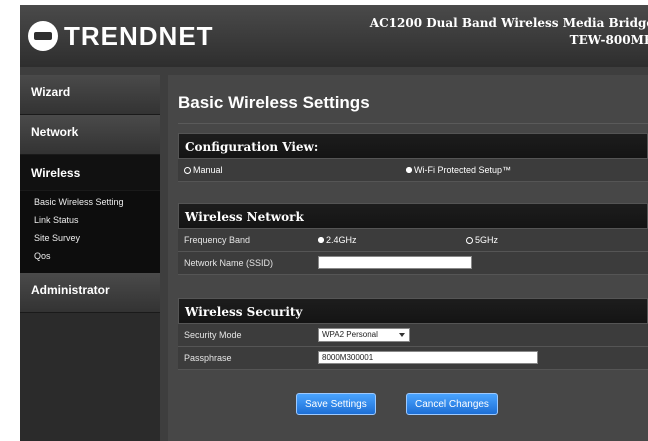  I want to click on product-model: TEW-800MB, so click(608, 40).